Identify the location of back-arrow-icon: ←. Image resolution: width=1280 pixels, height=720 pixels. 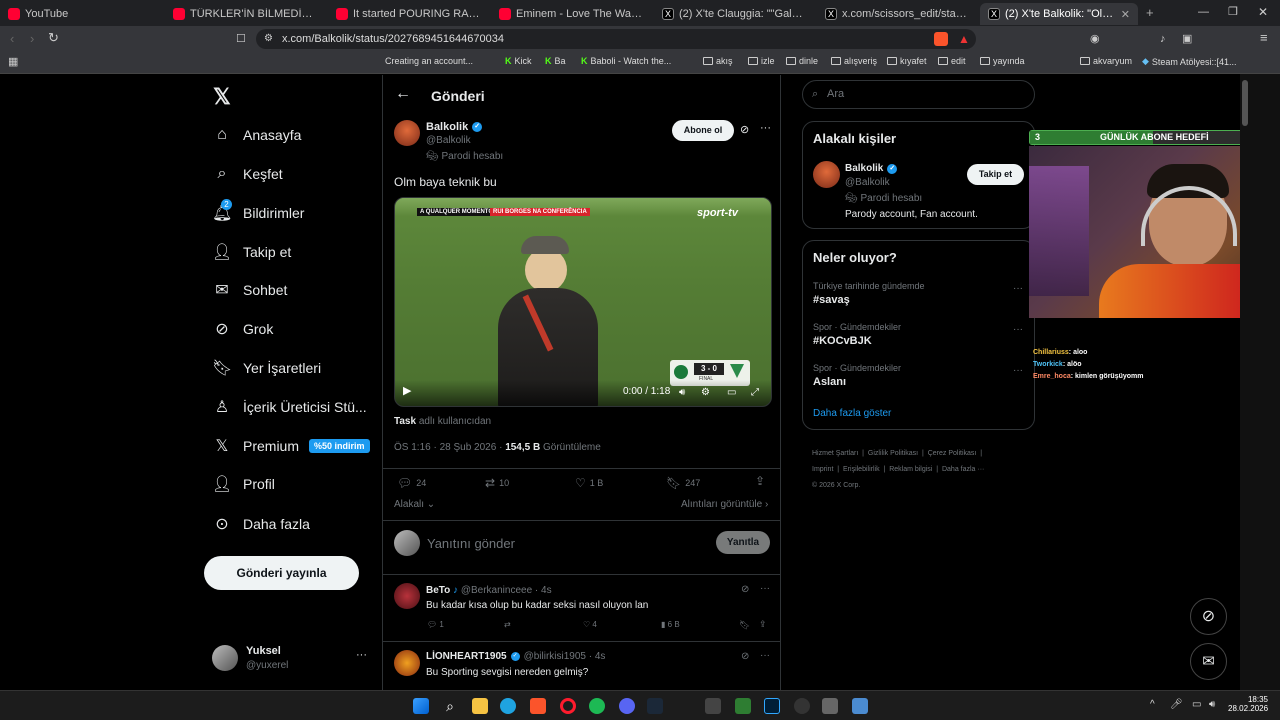
(403, 94).